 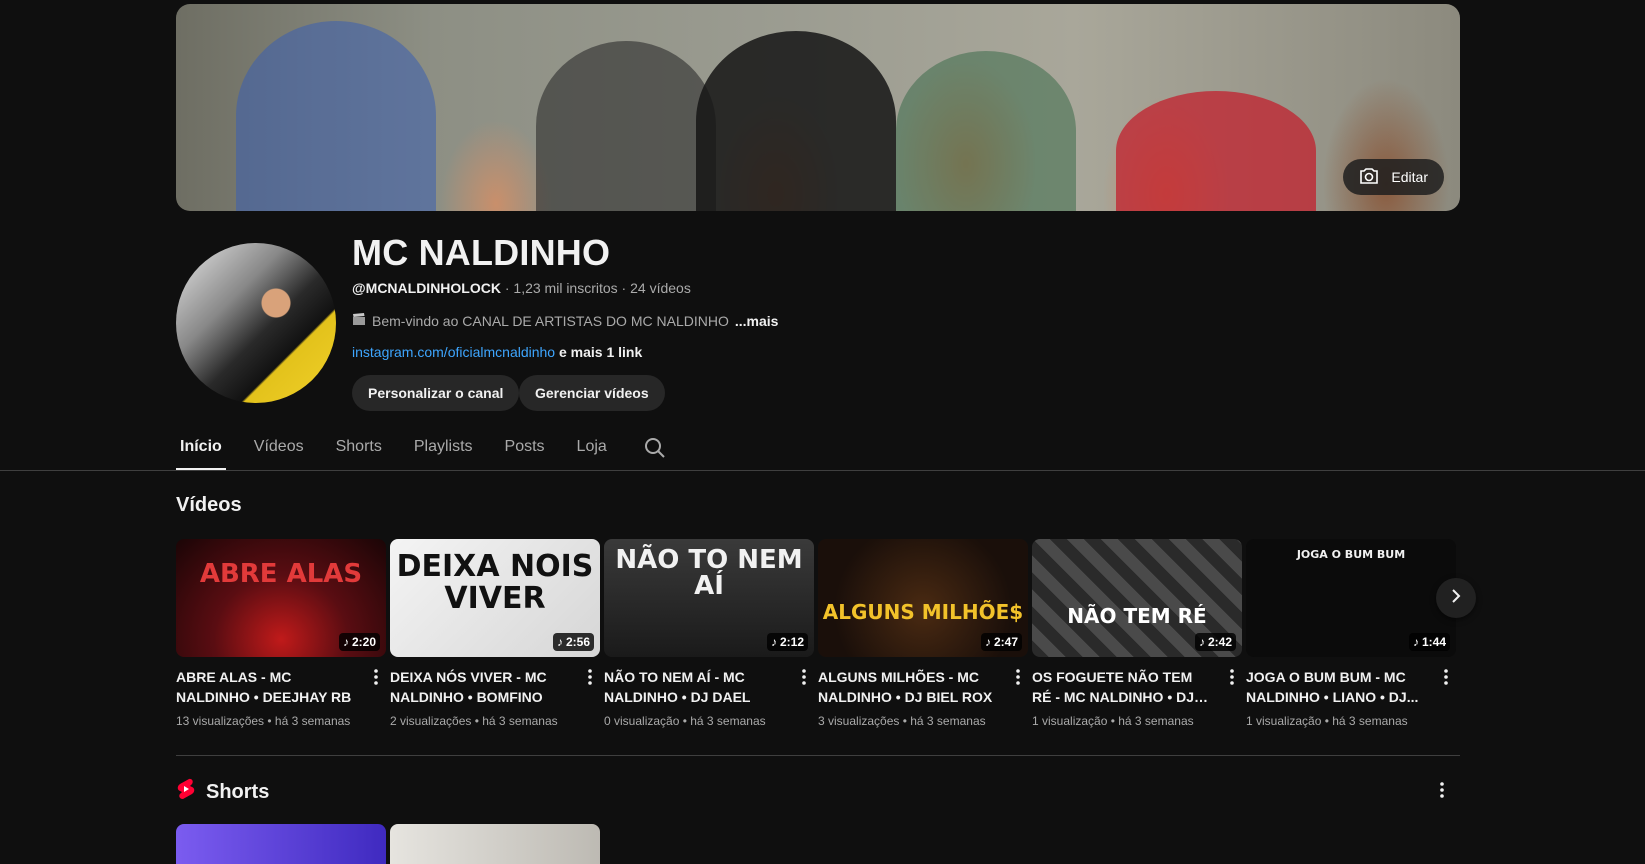 I want to click on channel-stats: · 1,23 mil inscritos · 24 vídeos, so click(x=595, y=288).